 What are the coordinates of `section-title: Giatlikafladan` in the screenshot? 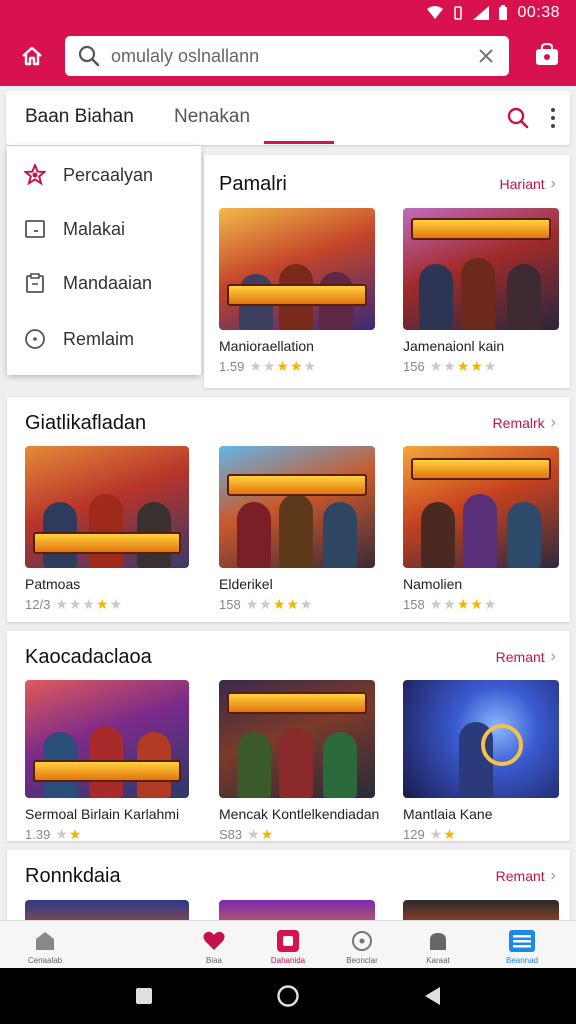 It's located at (86, 423).